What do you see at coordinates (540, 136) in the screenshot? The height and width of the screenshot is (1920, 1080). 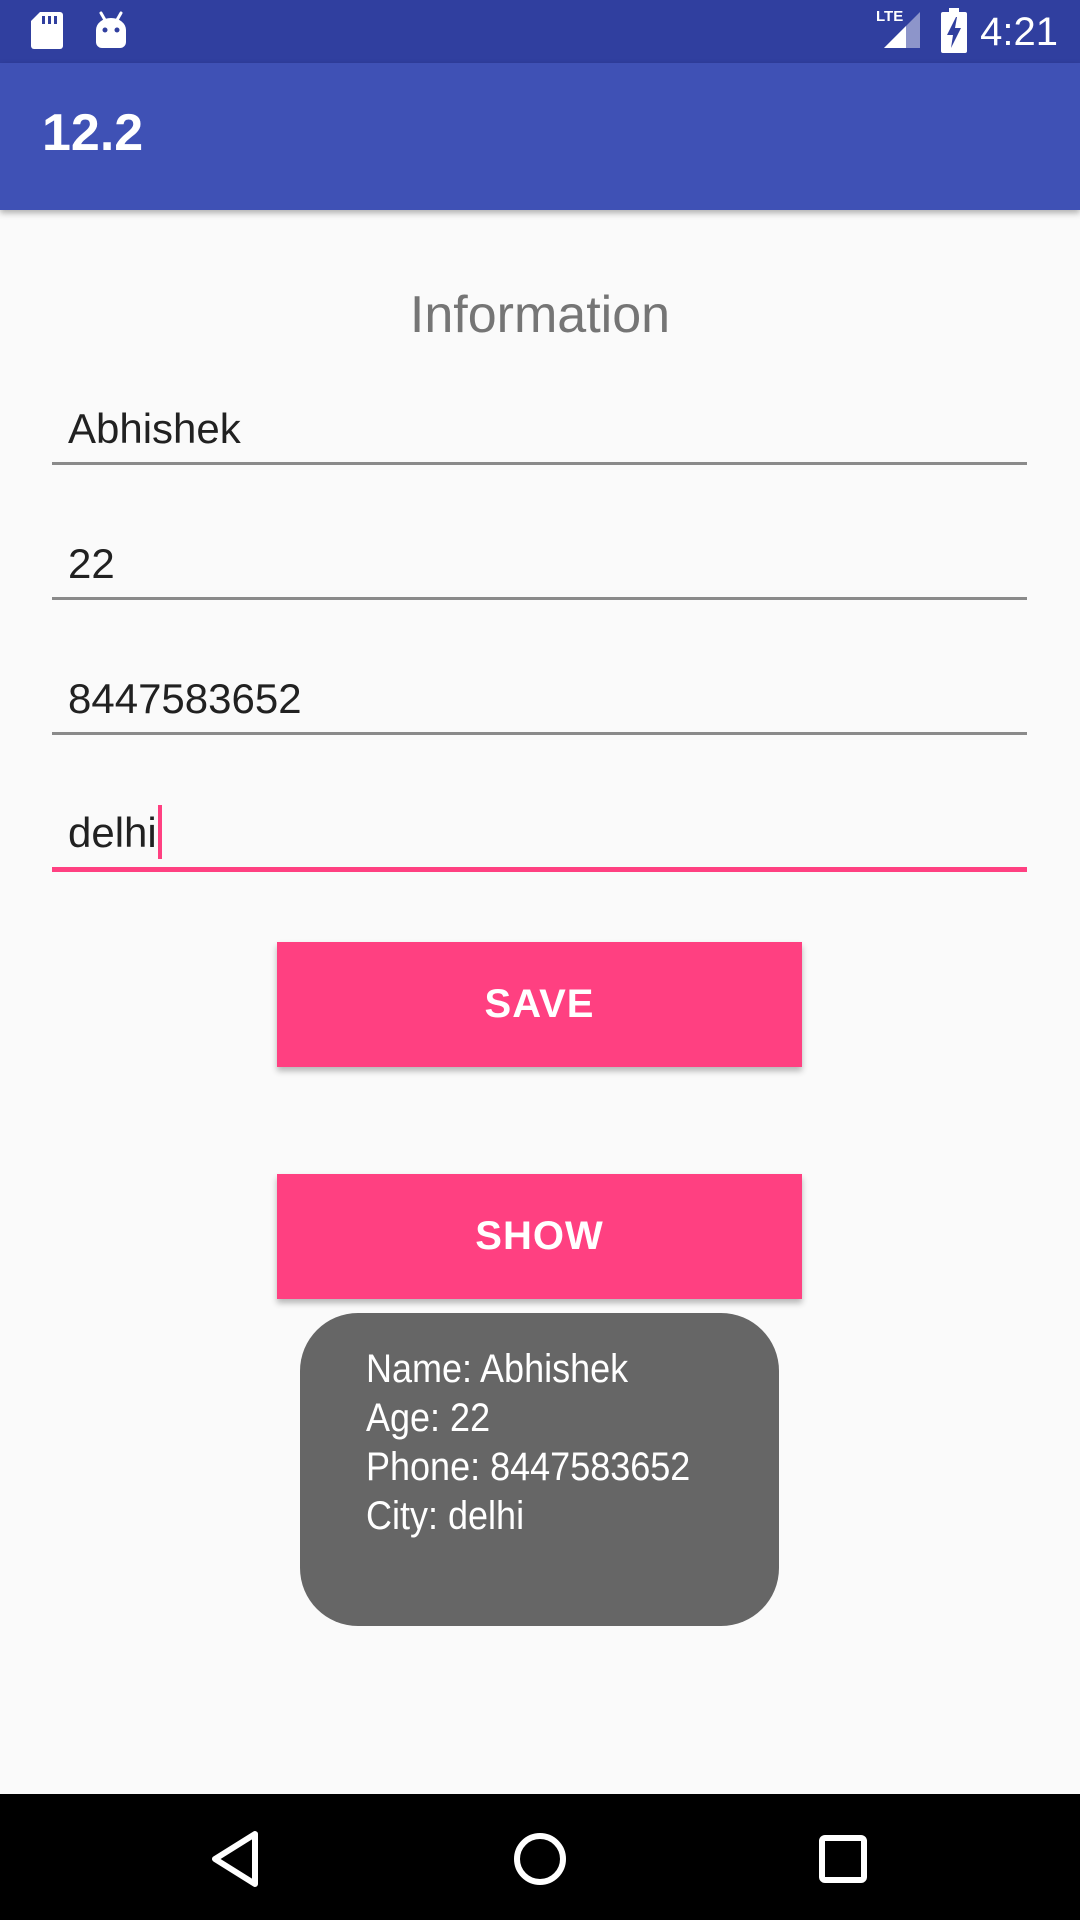 I see `app-bar: 12.2` at bounding box center [540, 136].